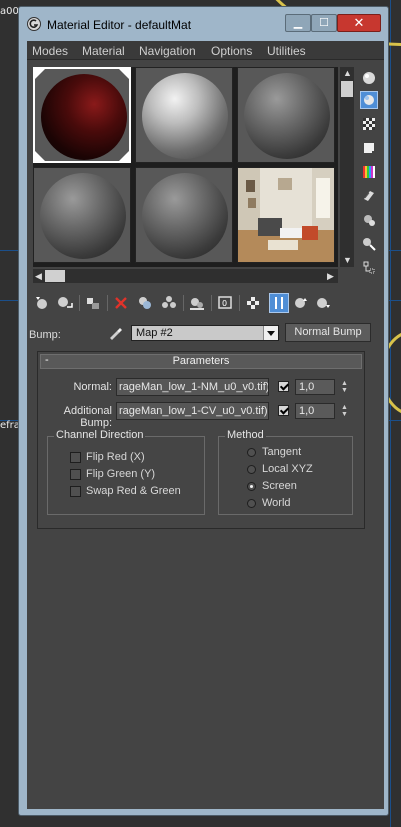 Image resolution: width=401 pixels, height=827 pixels. Describe the element at coordinates (324, 23) in the screenshot. I see `maximize-button: ☐` at that location.